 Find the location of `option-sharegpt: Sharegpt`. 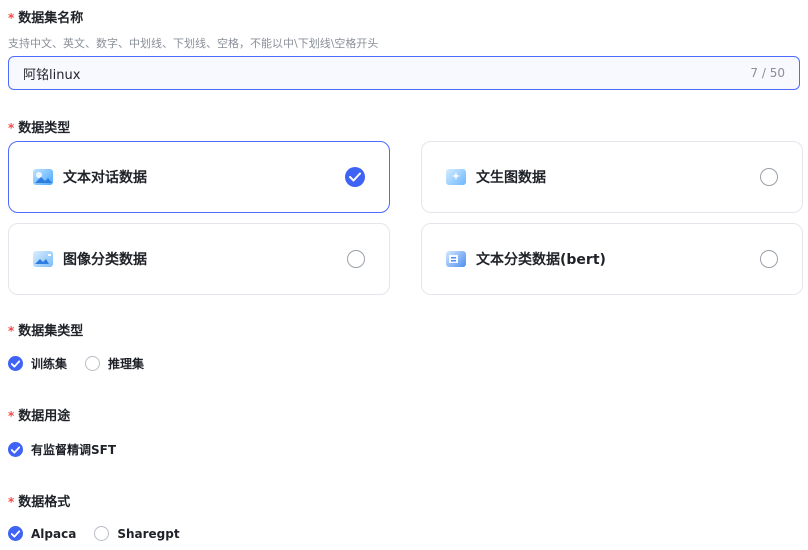

option-sharegpt: Sharegpt is located at coordinates (137, 533).